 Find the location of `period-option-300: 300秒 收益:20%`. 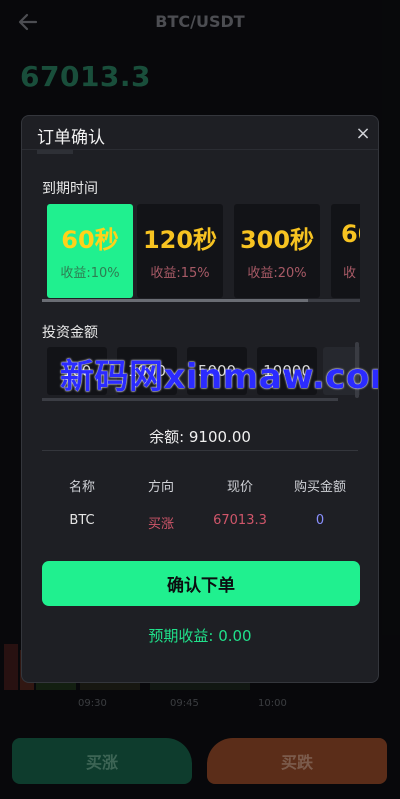

period-option-300: 300秒 收益:20% is located at coordinates (277, 251).